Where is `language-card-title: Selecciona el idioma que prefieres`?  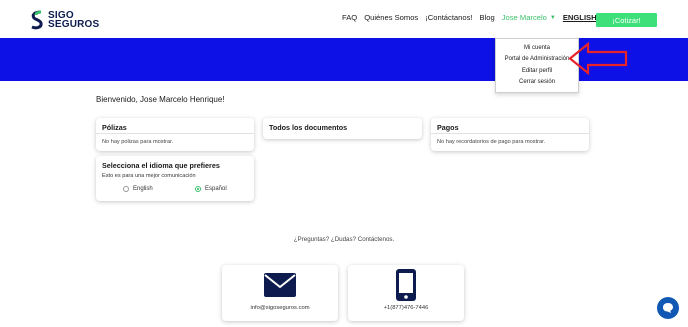 language-card-title: Selecciona el idioma que prefieres is located at coordinates (161, 165).